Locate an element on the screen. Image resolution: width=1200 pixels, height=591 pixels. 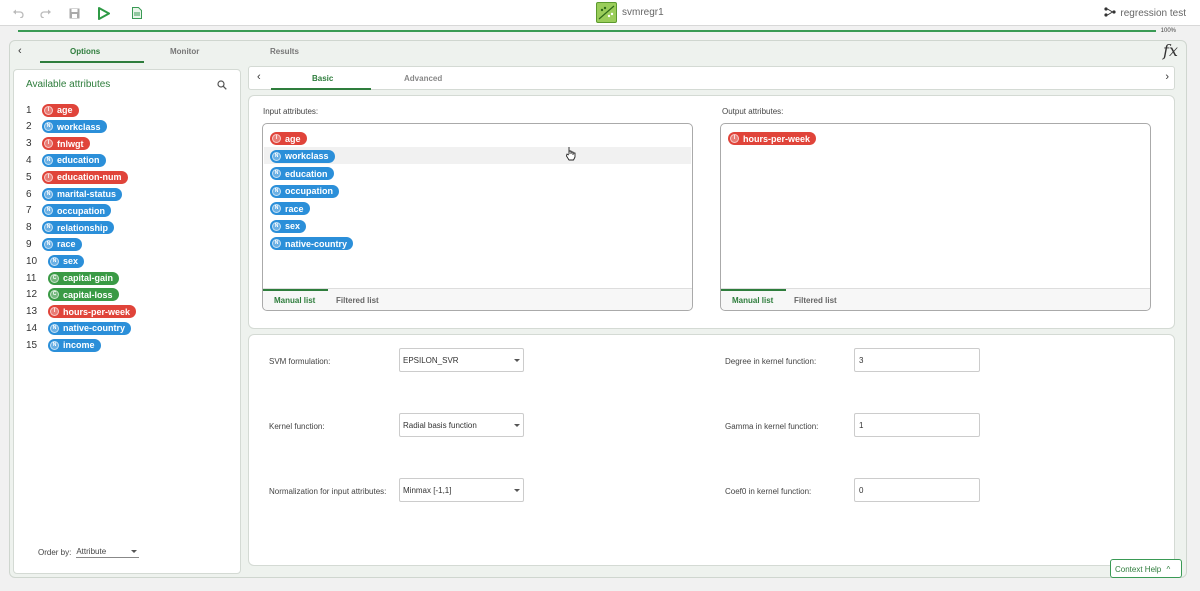
attribute-pill: Ifnlwgt is located at coordinates (66, 144).